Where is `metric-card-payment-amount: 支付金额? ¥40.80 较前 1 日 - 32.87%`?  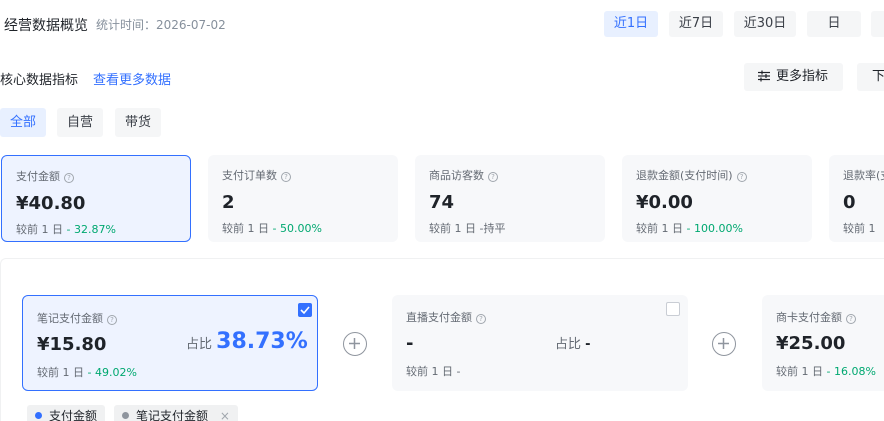
metric-card-payment-amount: 支付金额? ¥40.80 较前 1 日 - 32.87% is located at coordinates (96, 198).